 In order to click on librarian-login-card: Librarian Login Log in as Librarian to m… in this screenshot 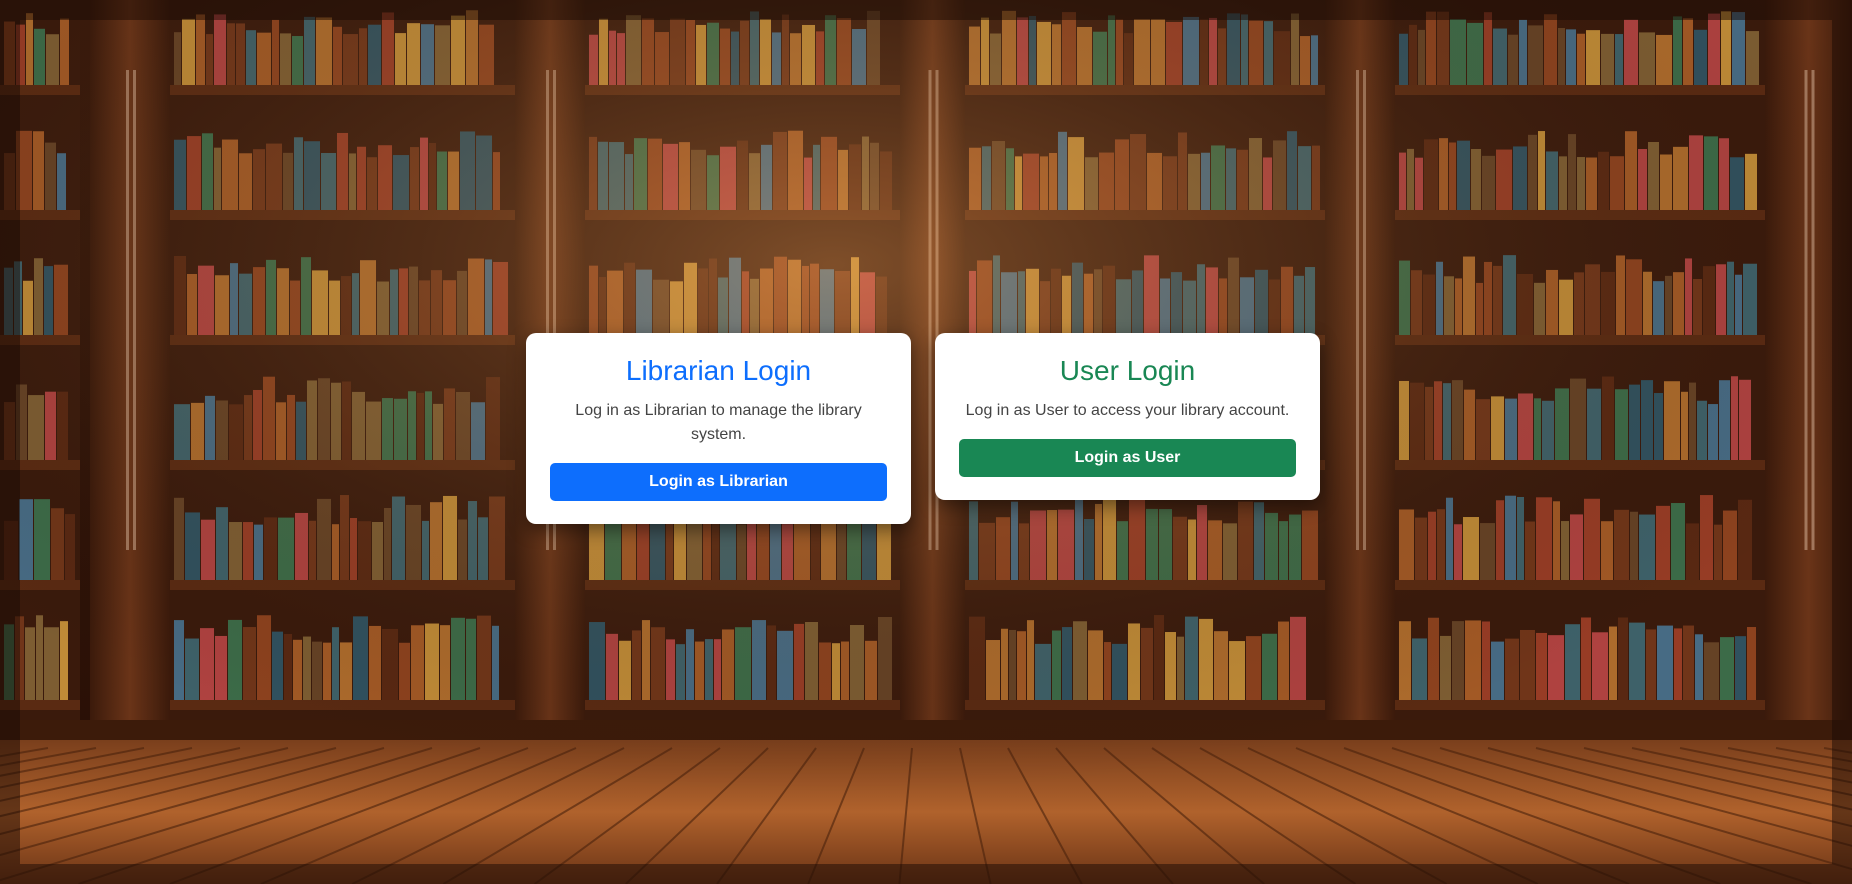, I will do `click(718, 428)`.